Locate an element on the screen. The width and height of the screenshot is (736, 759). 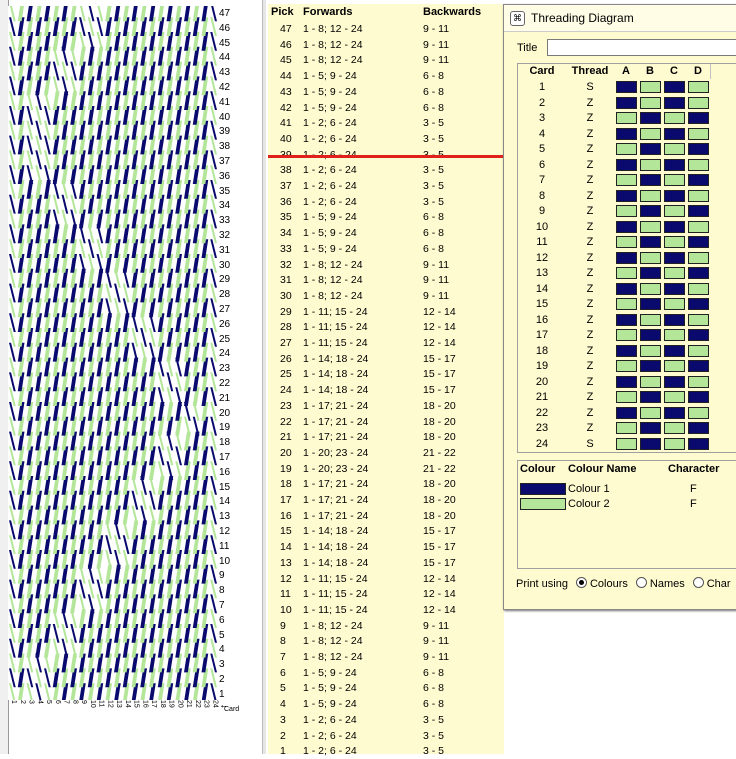
pick-row: 10 1 - 11; 15 - 24 12 - 14 is located at coordinates (386, 610).